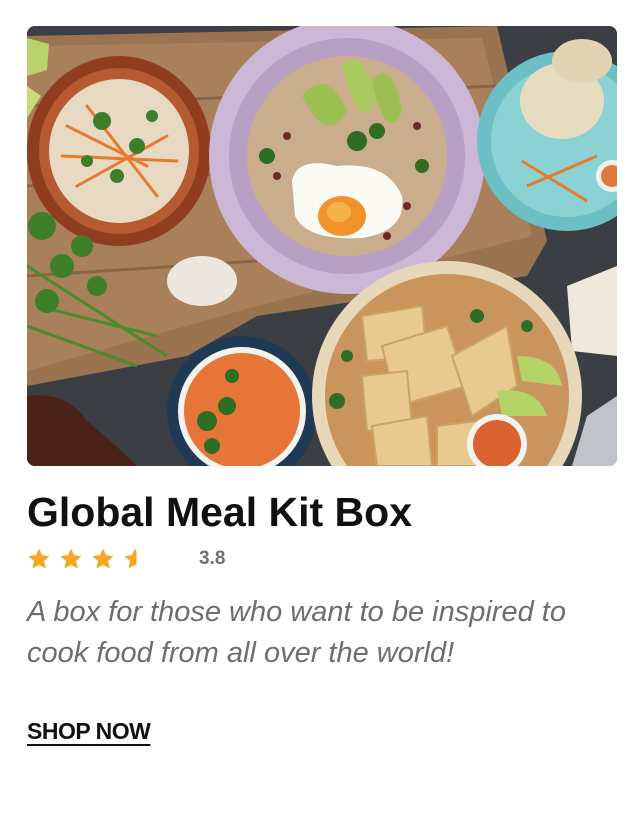  I want to click on rating-value: 3.8, so click(212, 558).